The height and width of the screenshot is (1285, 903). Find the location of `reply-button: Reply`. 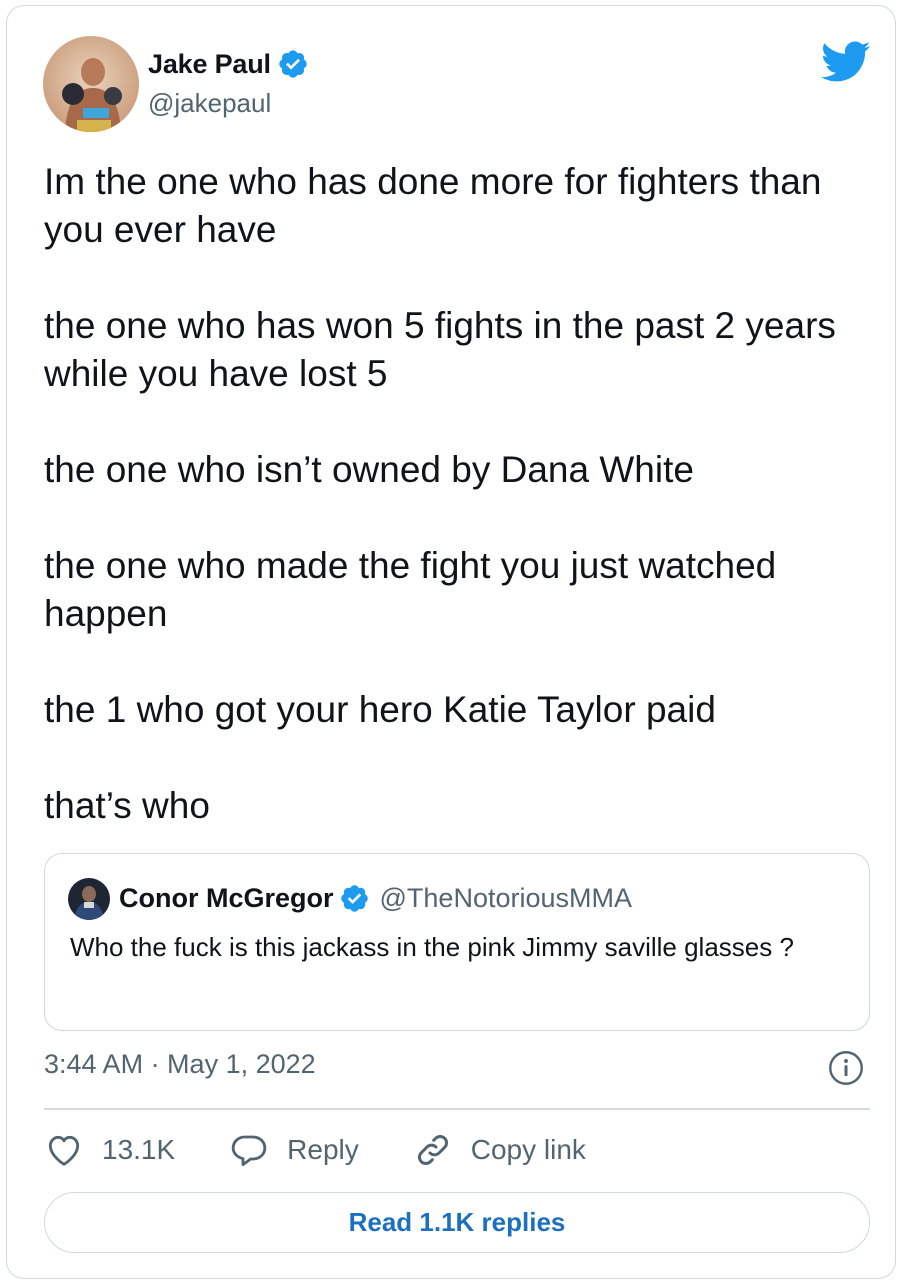

reply-button: Reply is located at coordinates (294, 1150).